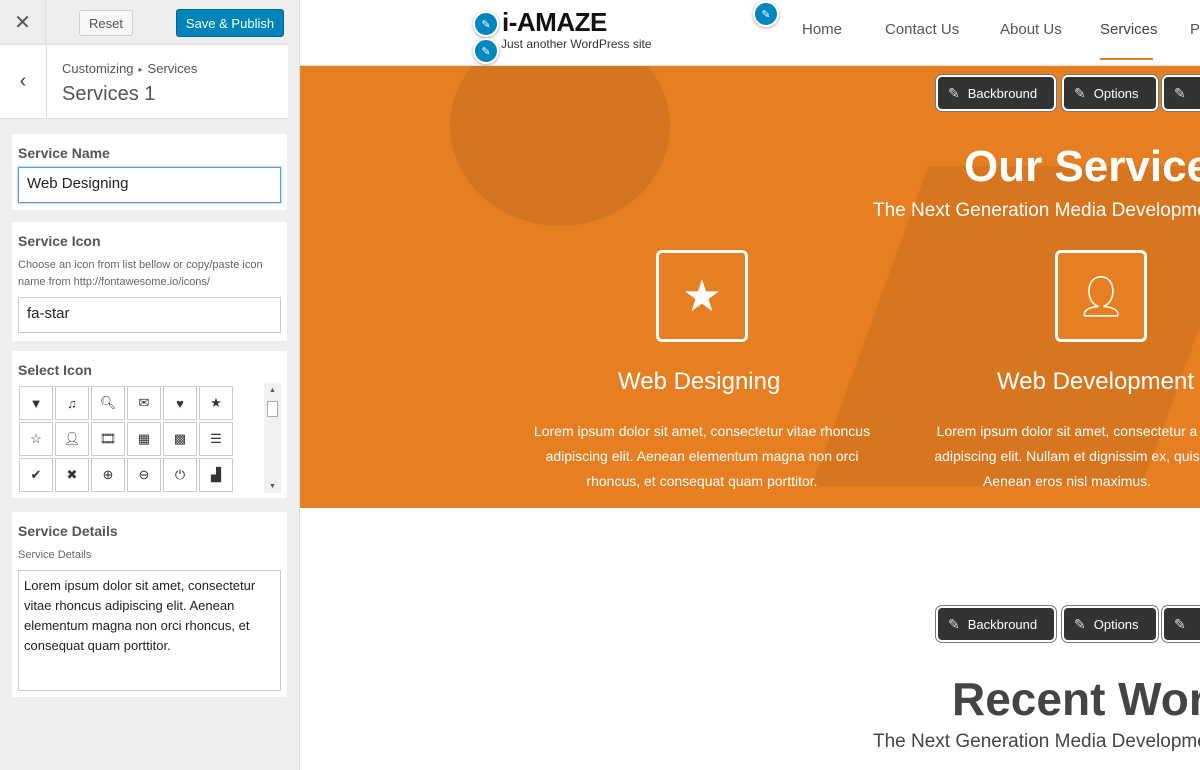 The height and width of the screenshot is (770, 1200). I want to click on edit-menu-pencil-icon: ✎, so click(766, 14).